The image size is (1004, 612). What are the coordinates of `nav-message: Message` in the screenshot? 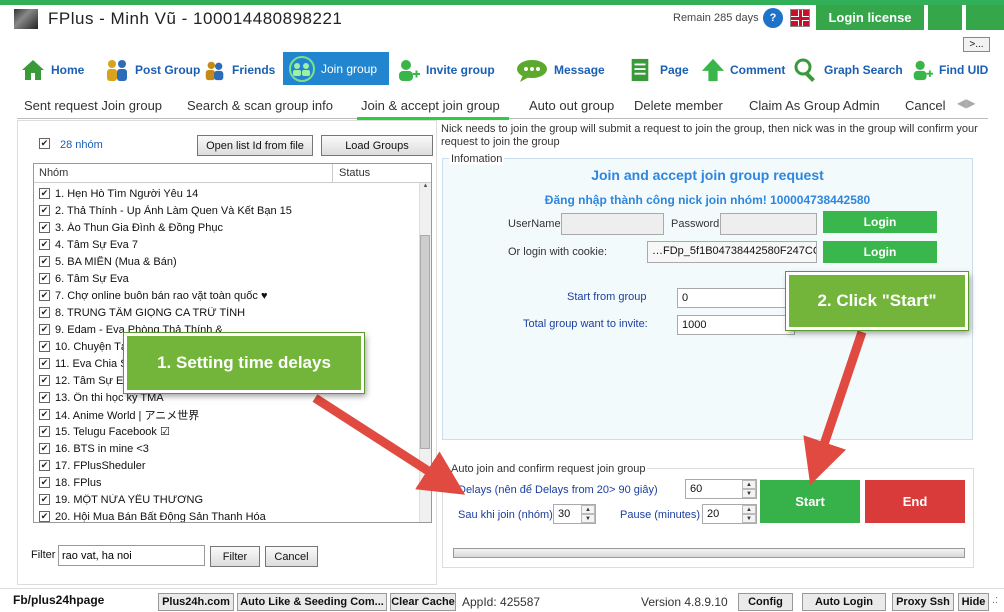 It's located at (560, 70).